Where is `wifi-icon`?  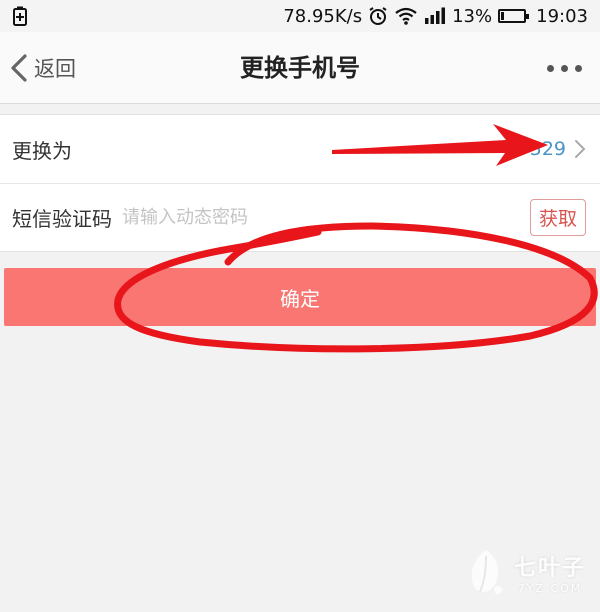
wifi-icon is located at coordinates (406, 16).